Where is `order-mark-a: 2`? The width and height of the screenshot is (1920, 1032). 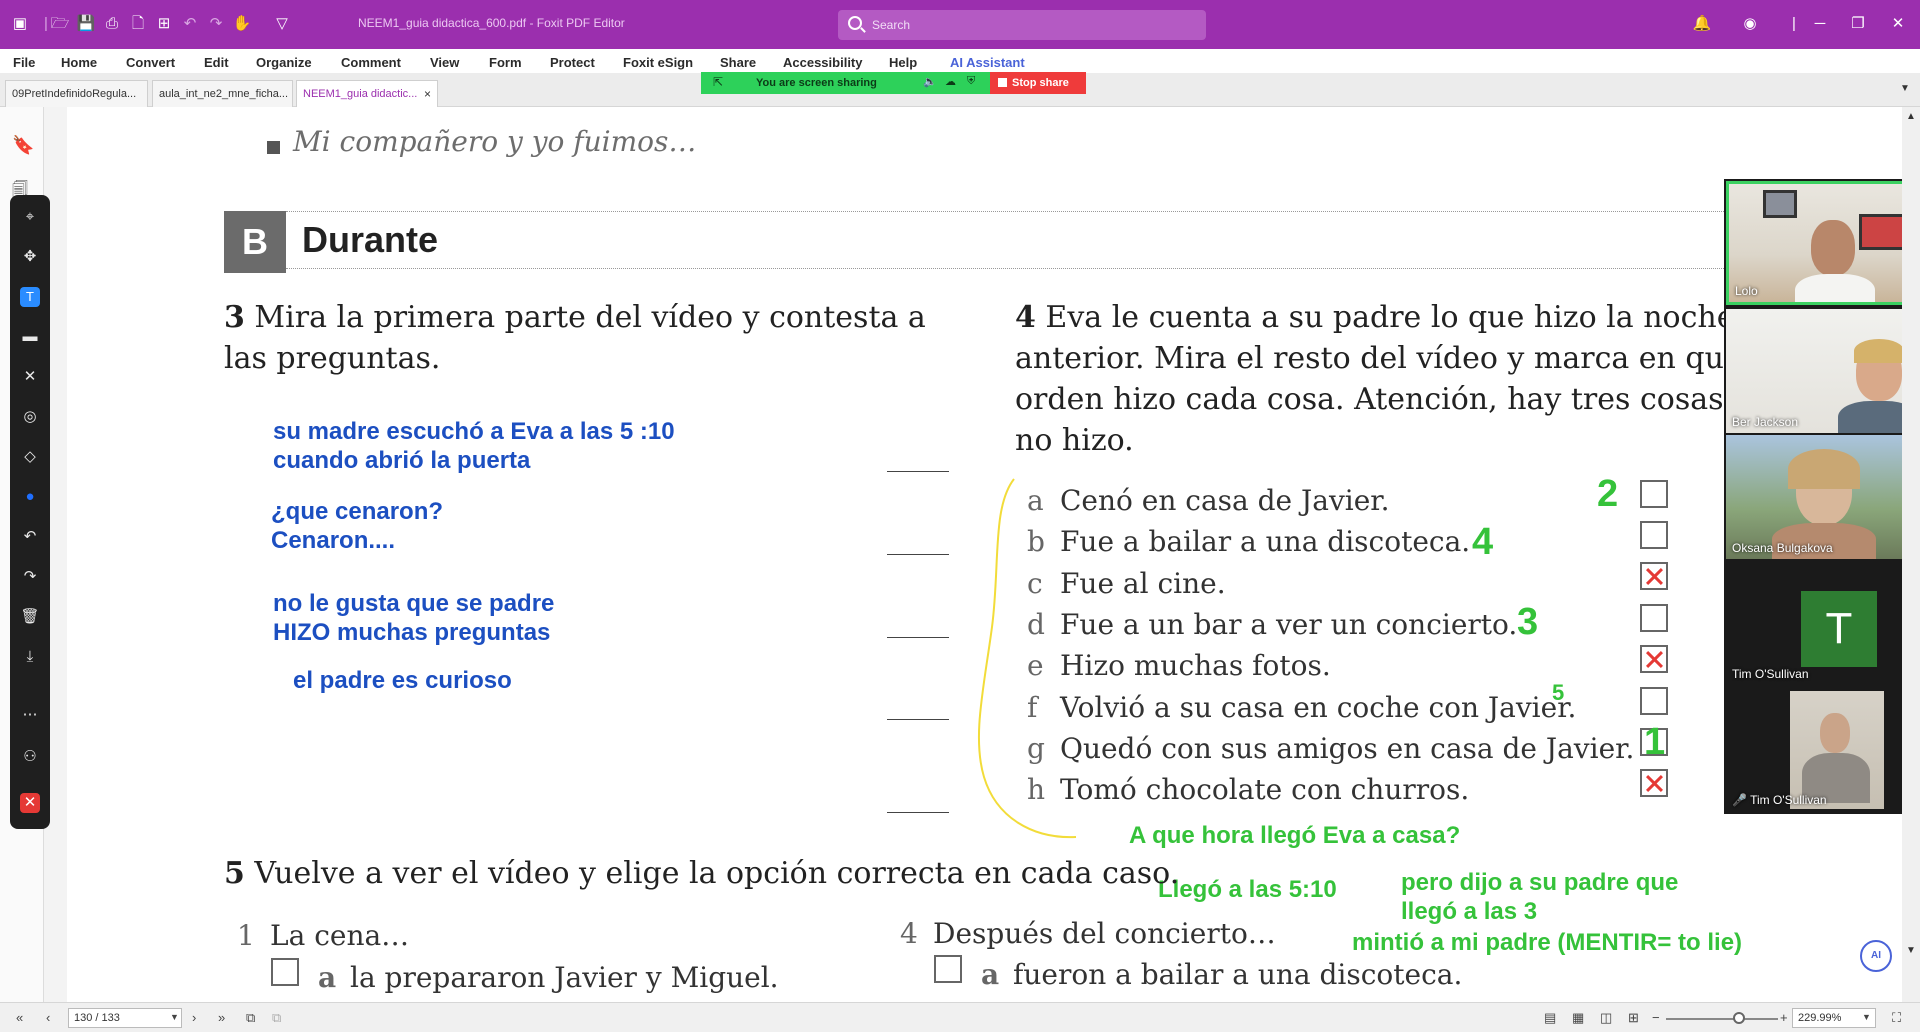 order-mark-a: 2 is located at coordinates (1607, 494).